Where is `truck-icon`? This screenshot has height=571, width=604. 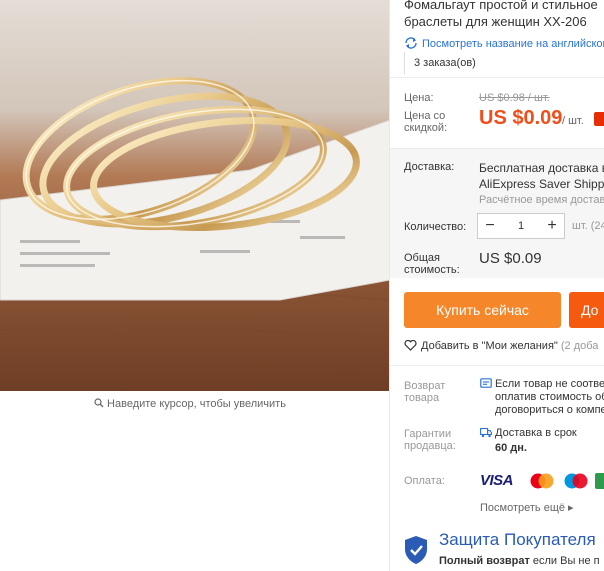
truck-icon is located at coordinates (486, 432).